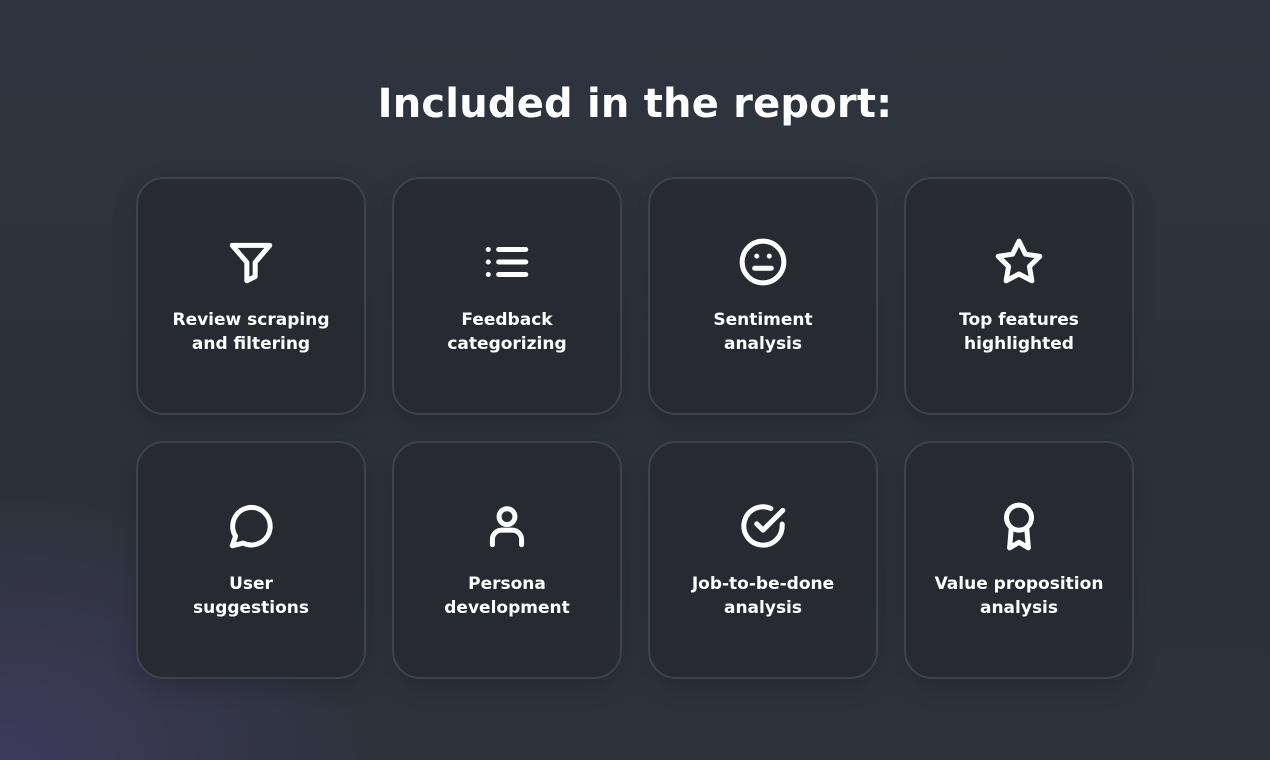 The width and height of the screenshot is (1270, 760). Describe the element at coordinates (763, 596) in the screenshot. I see `feature-card-label: Job-to-be-done analysis` at that location.